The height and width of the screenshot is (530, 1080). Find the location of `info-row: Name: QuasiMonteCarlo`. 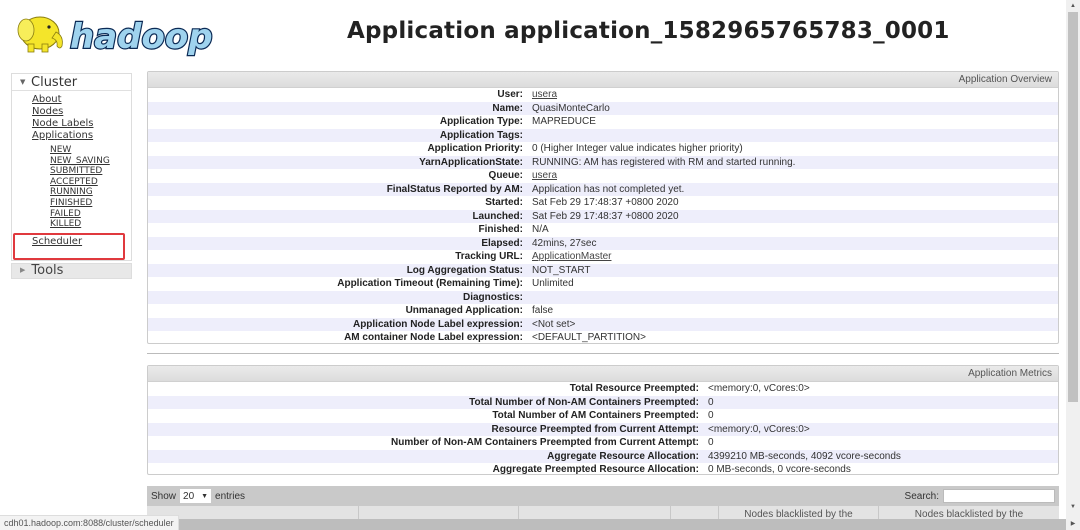

info-row: Name: QuasiMonteCarlo is located at coordinates (603, 108).